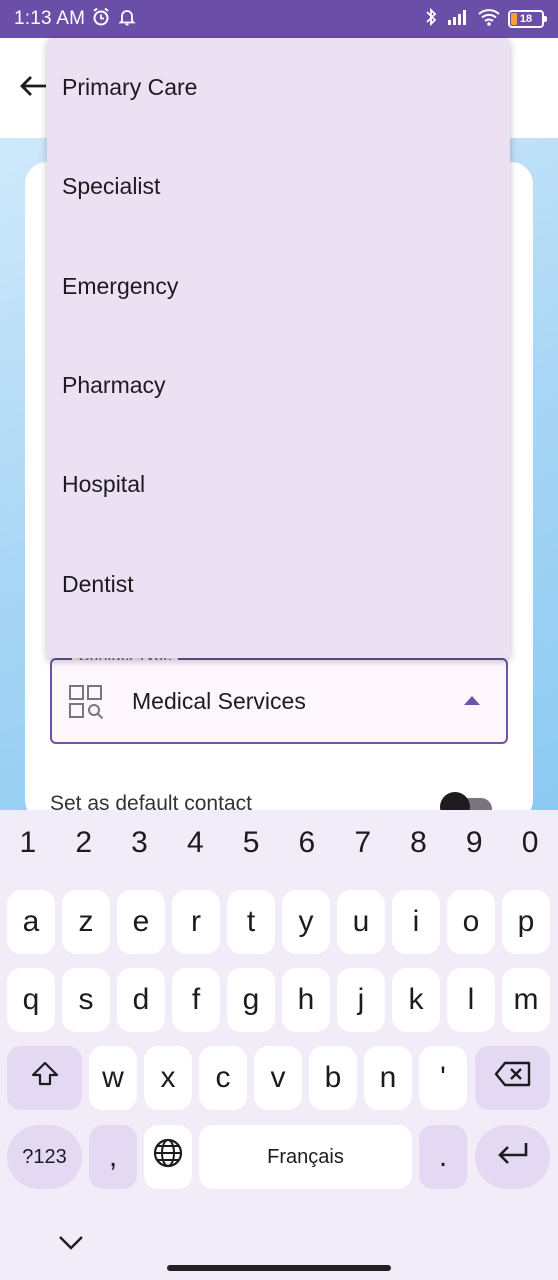 This screenshot has width=558, height=1280. What do you see at coordinates (219, 701) in the screenshot?
I see `contact-type-value: Medical Services` at bounding box center [219, 701].